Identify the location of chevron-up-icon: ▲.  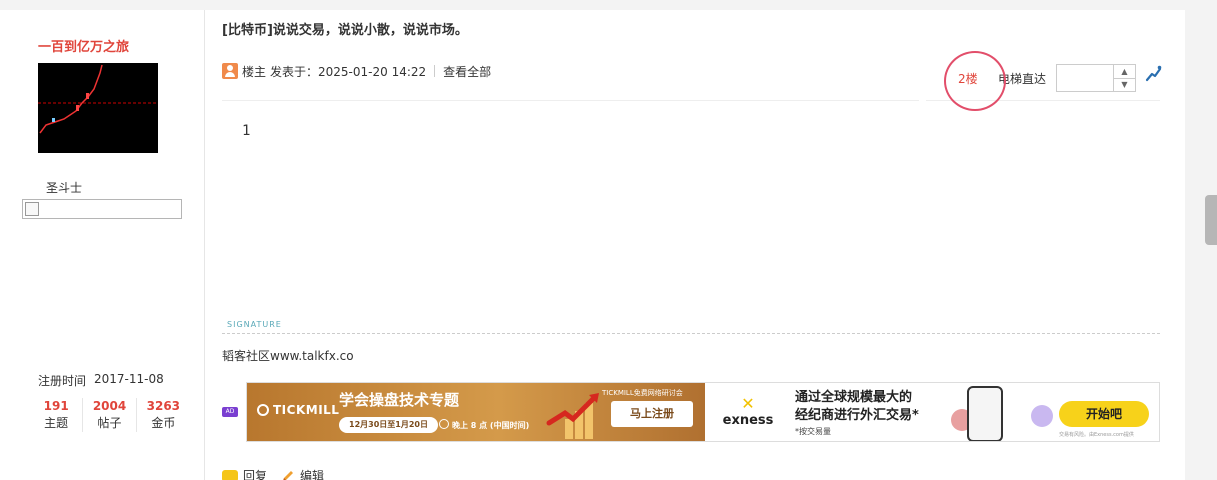
(1124, 72).